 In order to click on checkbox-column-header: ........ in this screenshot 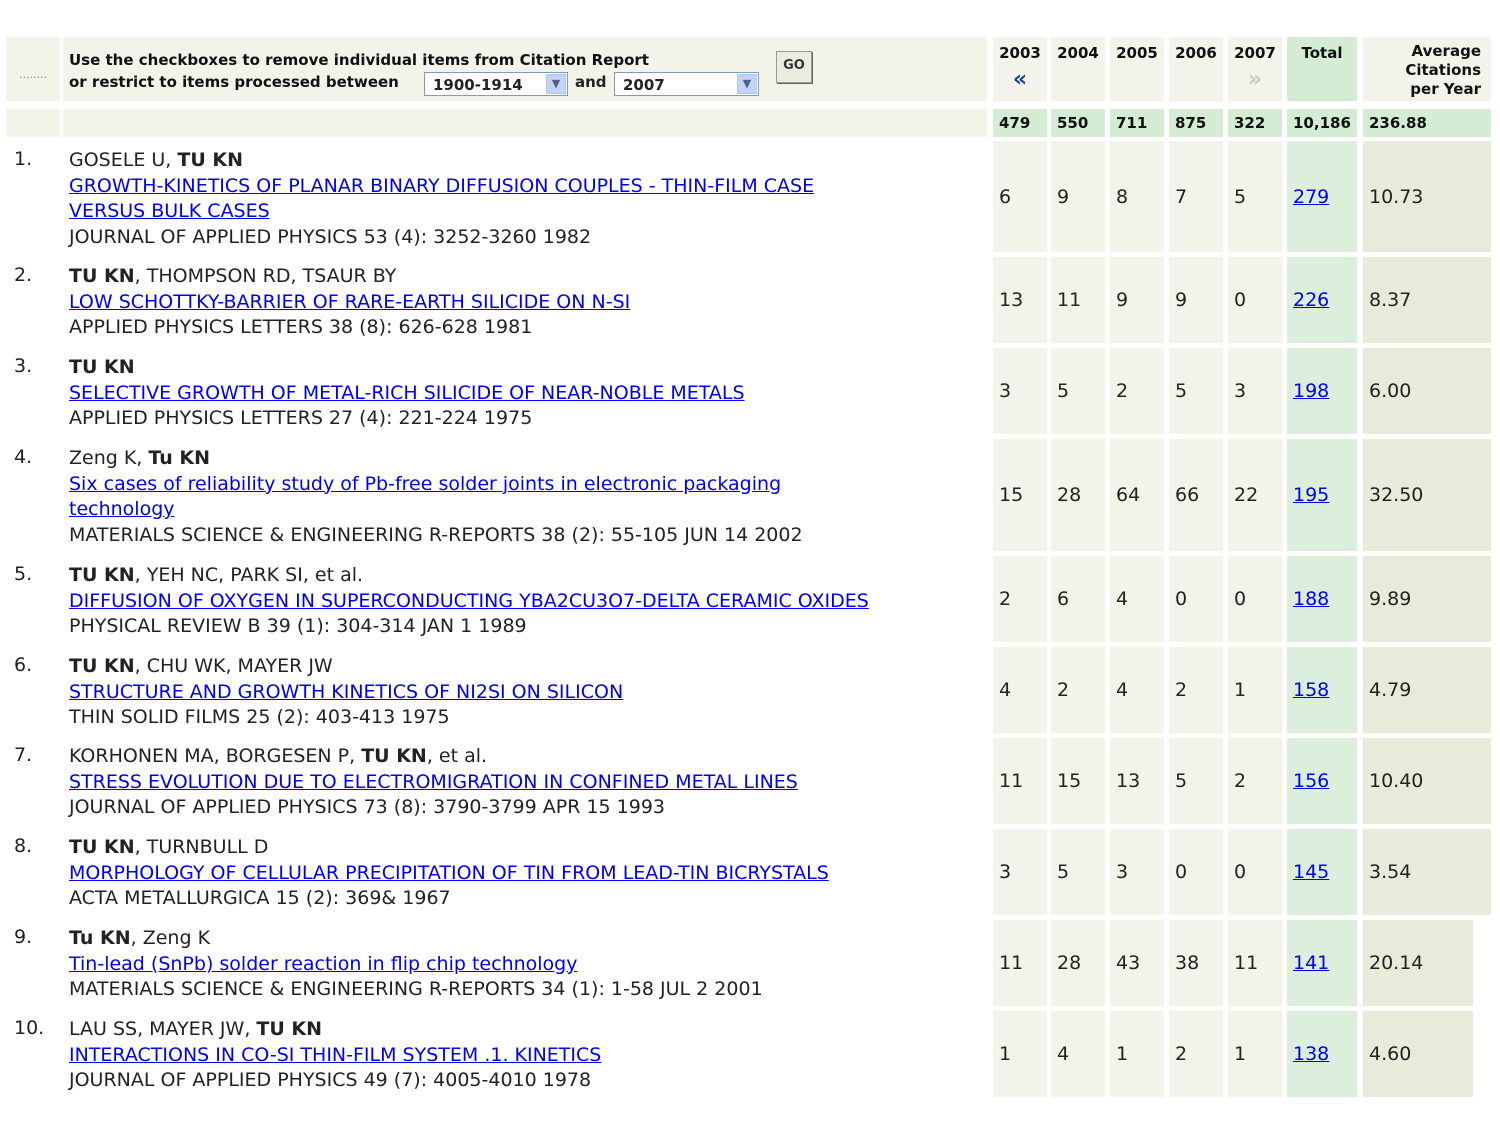, I will do `click(33, 69)`.